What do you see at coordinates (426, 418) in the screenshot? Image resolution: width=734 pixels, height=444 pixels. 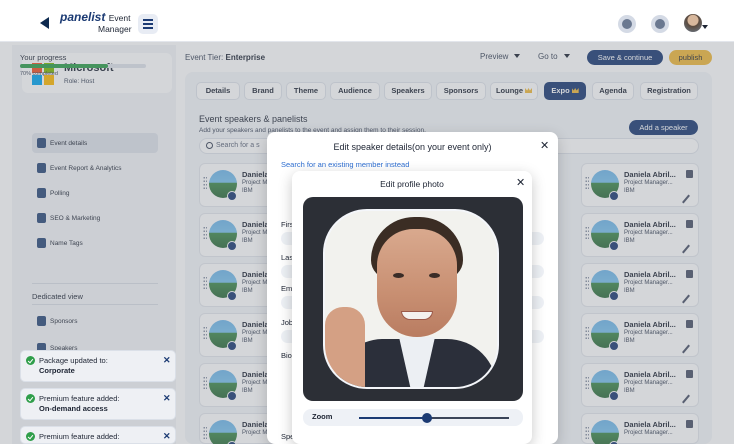 I see `zoom-slider-handle` at bounding box center [426, 418].